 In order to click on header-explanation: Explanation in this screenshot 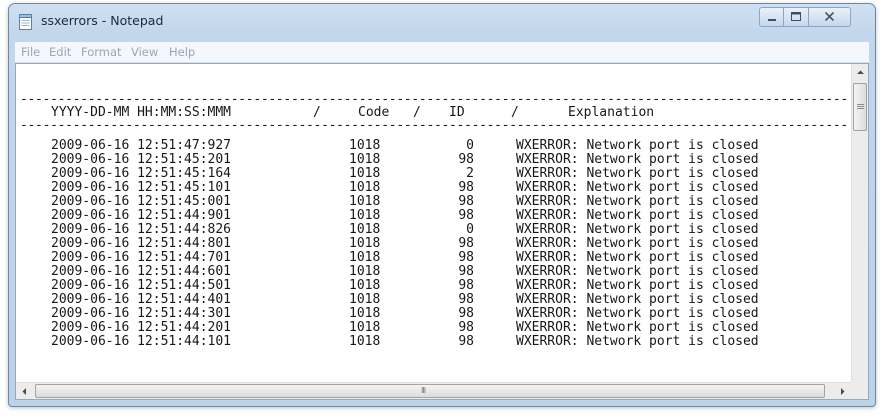, I will do `click(611, 112)`.